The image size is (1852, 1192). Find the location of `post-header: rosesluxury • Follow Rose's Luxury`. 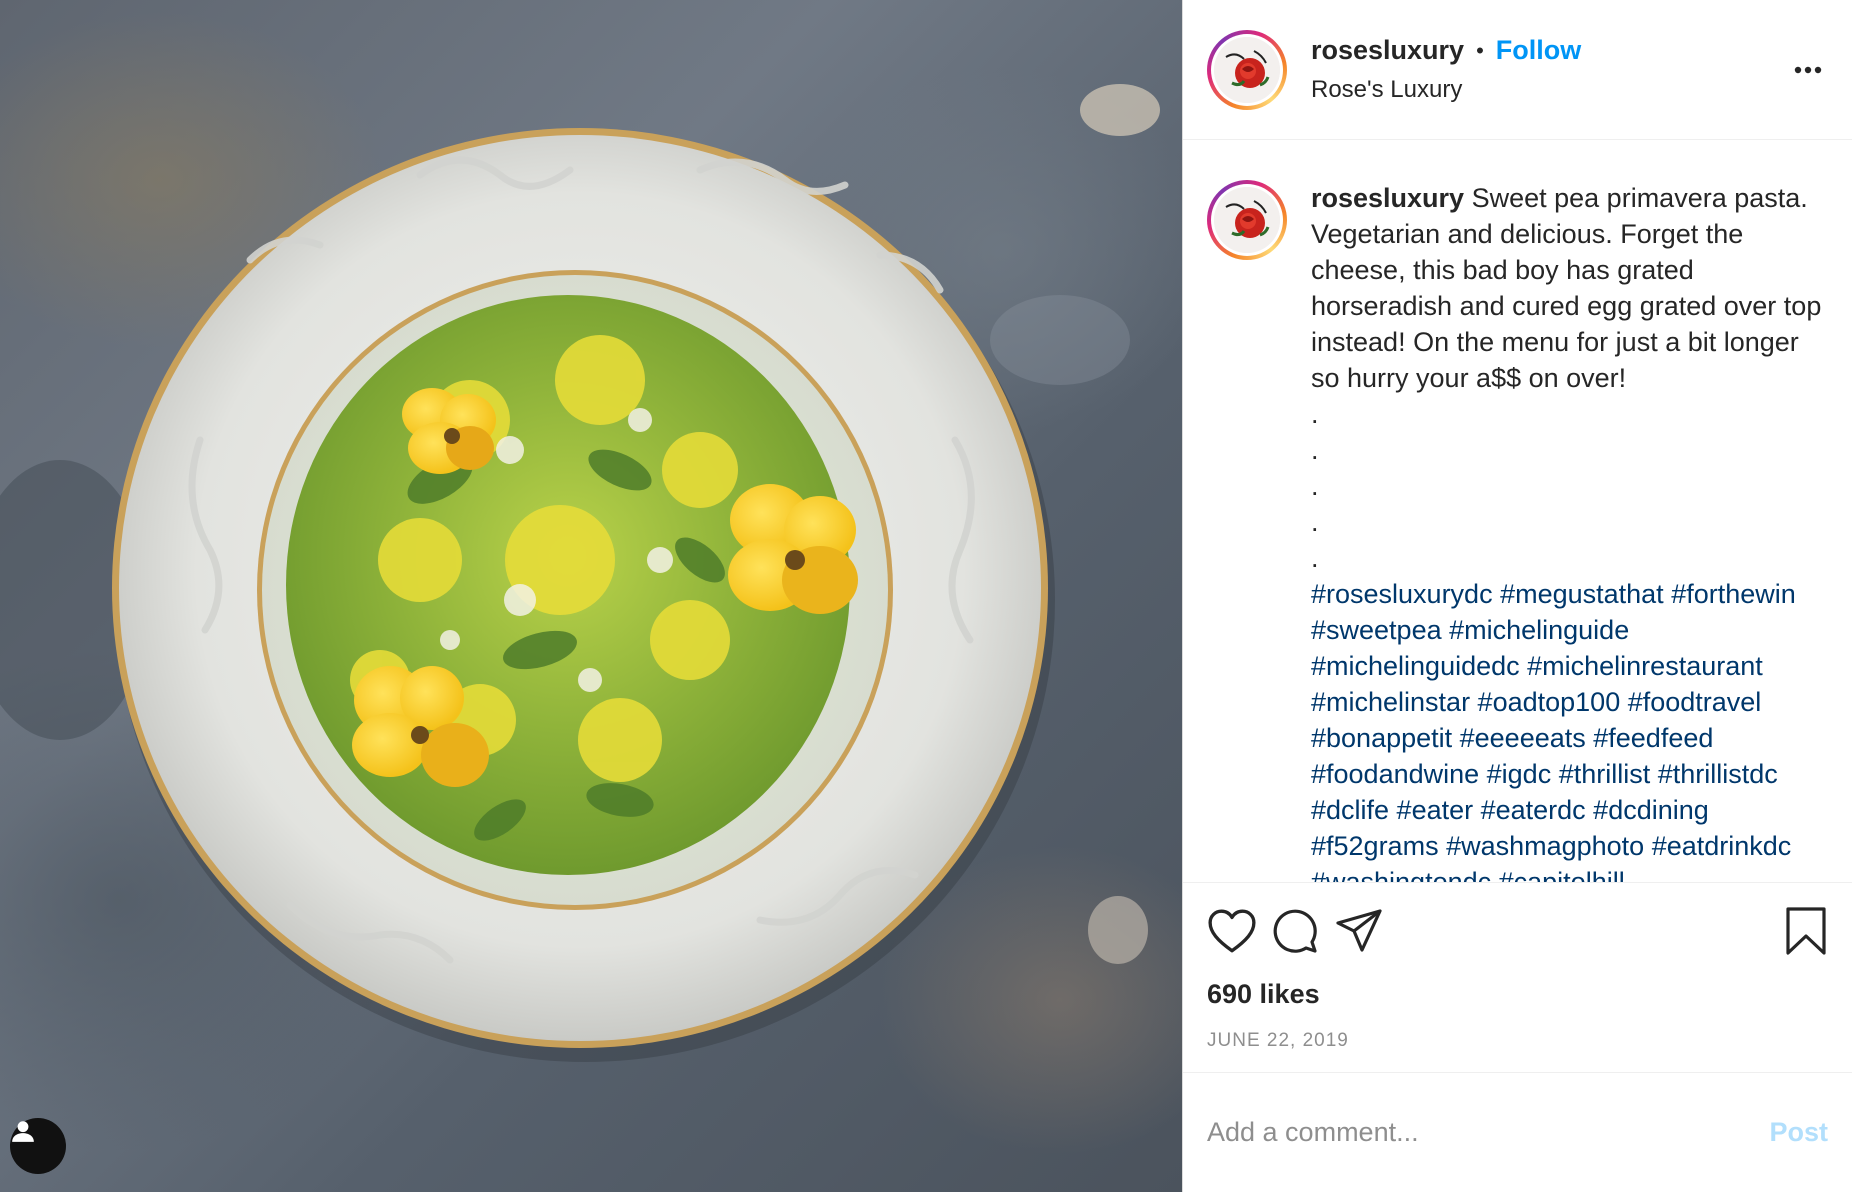

post-header: rosesluxury • Follow Rose's Luxury is located at coordinates (1517, 70).